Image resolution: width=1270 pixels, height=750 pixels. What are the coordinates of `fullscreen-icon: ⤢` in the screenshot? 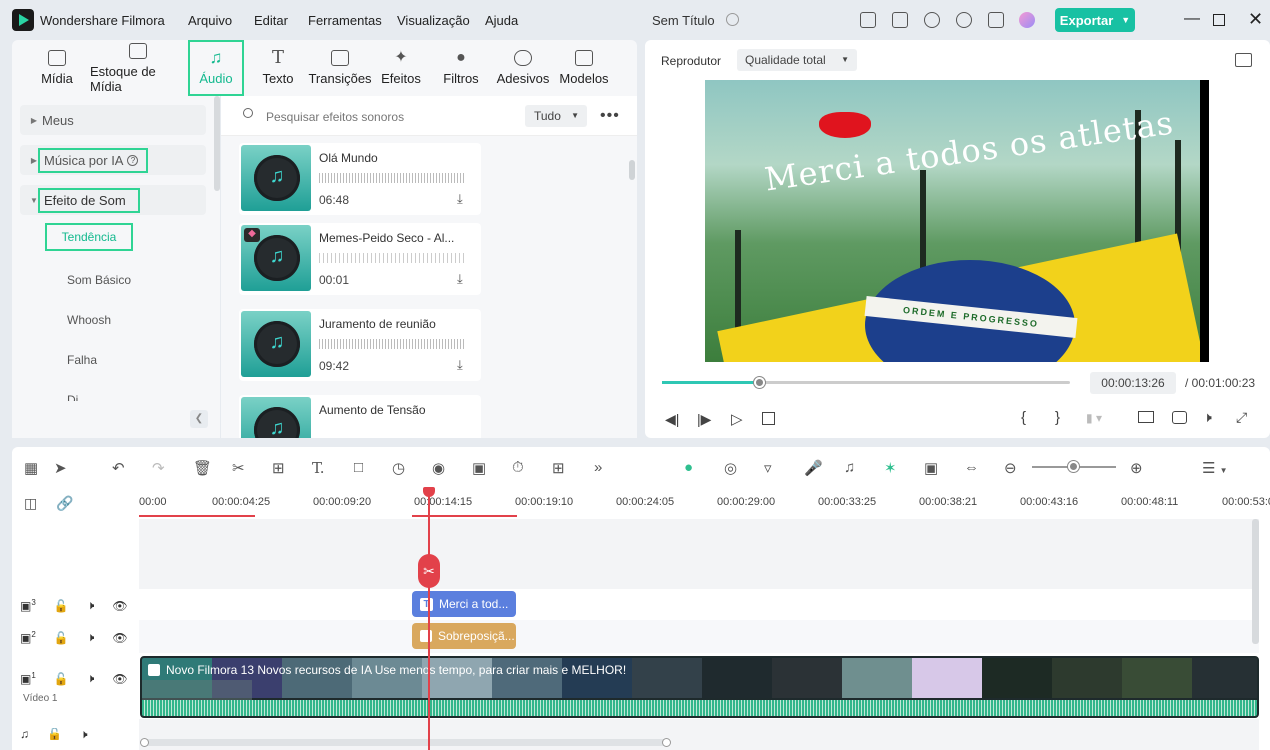 It's located at (1241, 417).